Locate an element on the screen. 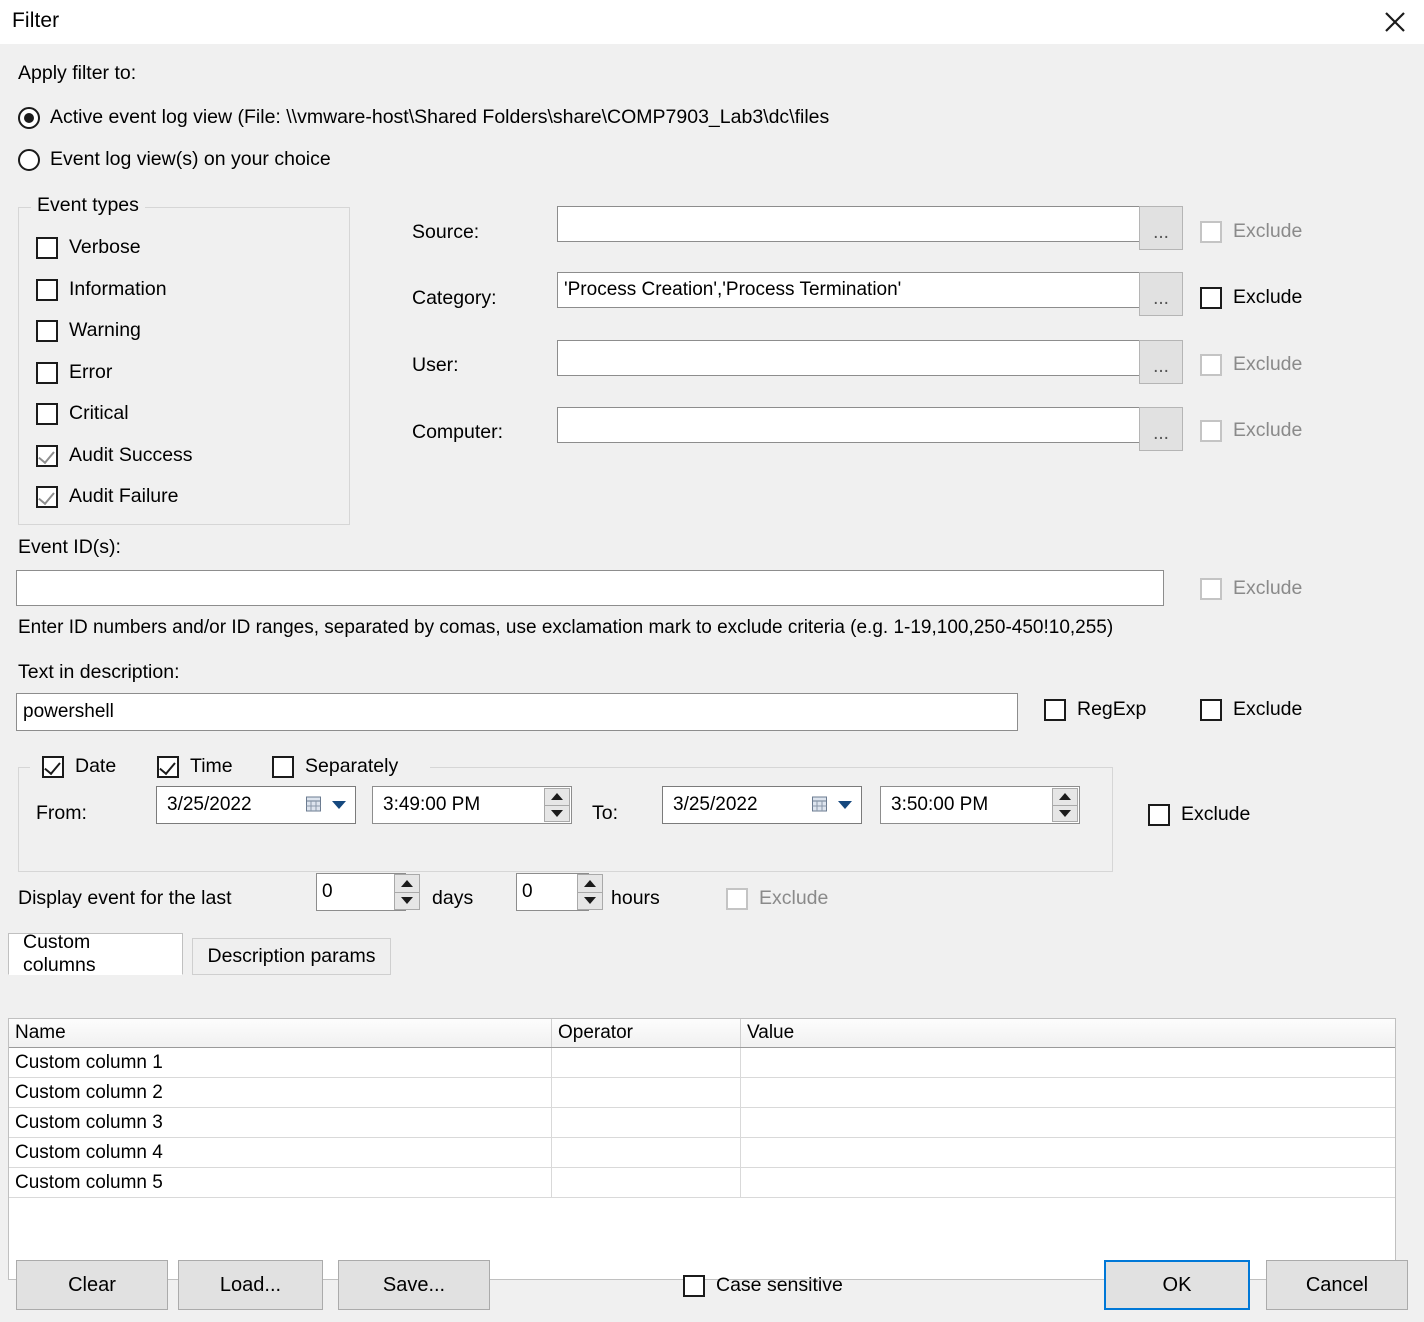 The width and height of the screenshot is (1424, 1322). datetime-exclude-checkbox: Exclude is located at coordinates (1199, 814).